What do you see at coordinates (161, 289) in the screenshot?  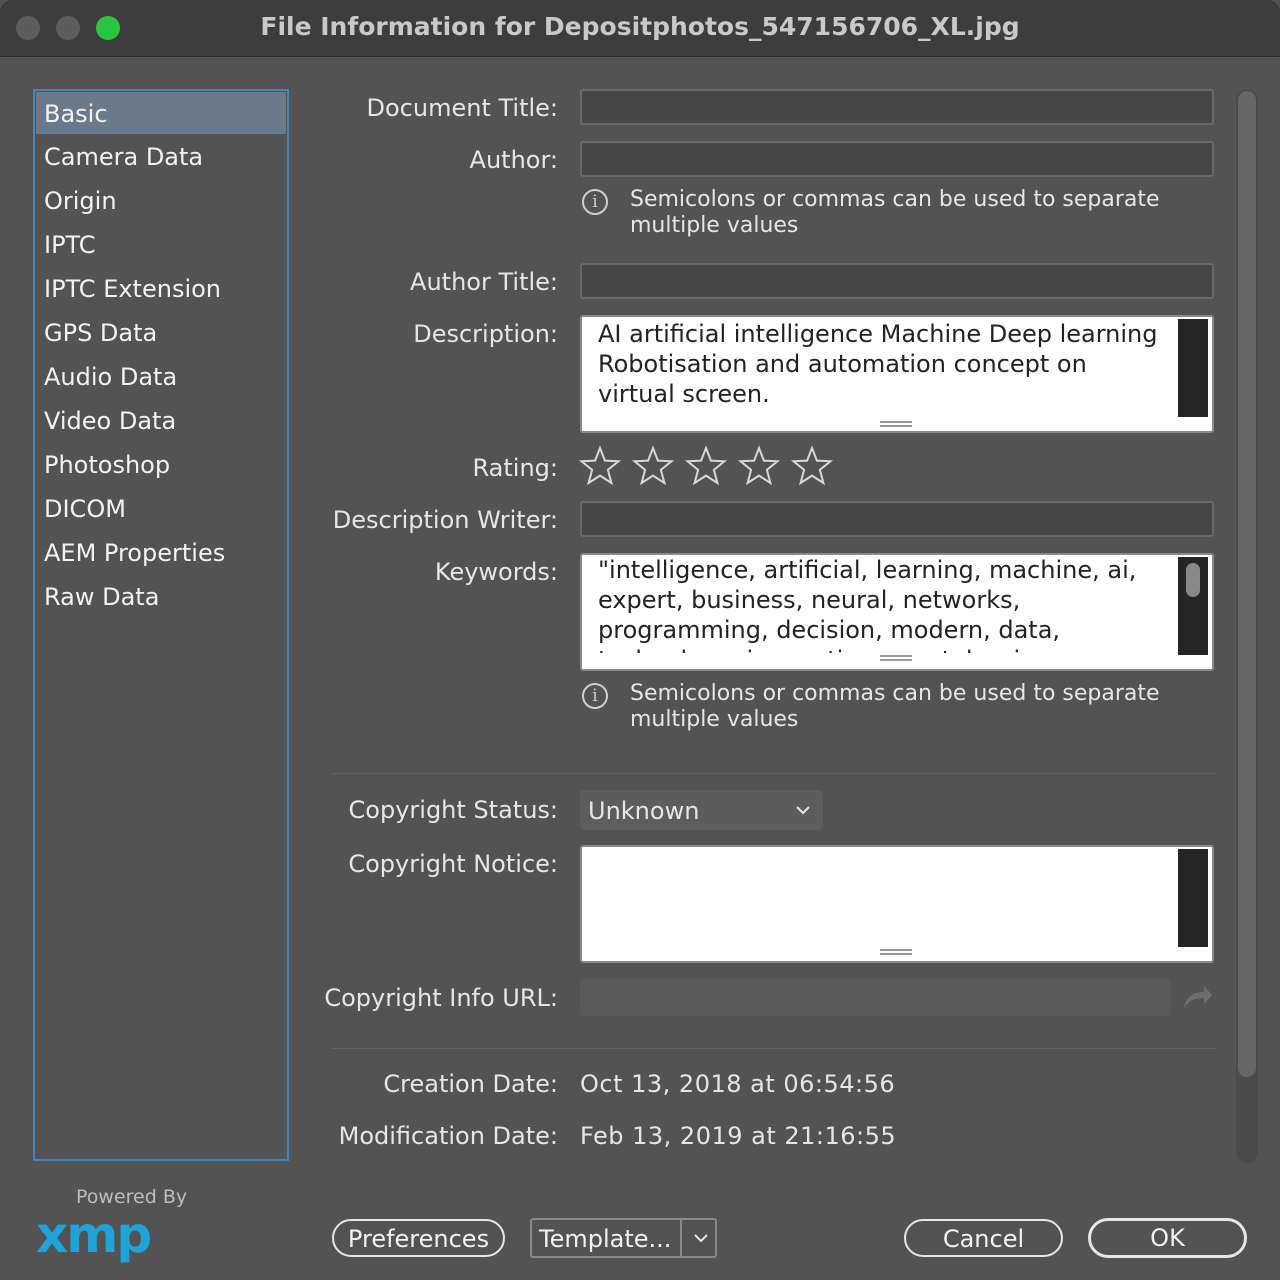 I see `sidebar-item-iptc-extension: IPTC Extension` at bounding box center [161, 289].